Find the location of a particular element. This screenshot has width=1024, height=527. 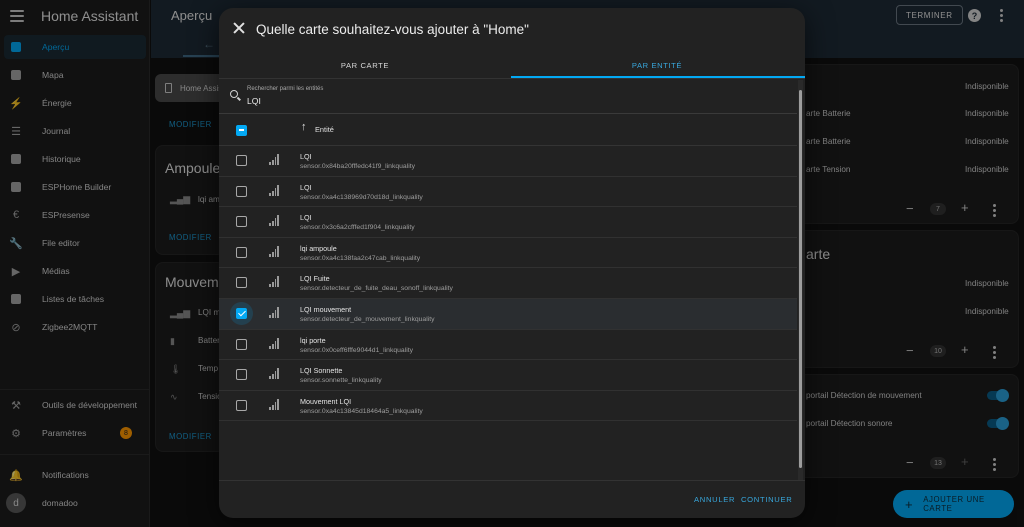

entity-id: sensor.0xa4c138faa2c47cab_linkquality is located at coordinates (360, 258).